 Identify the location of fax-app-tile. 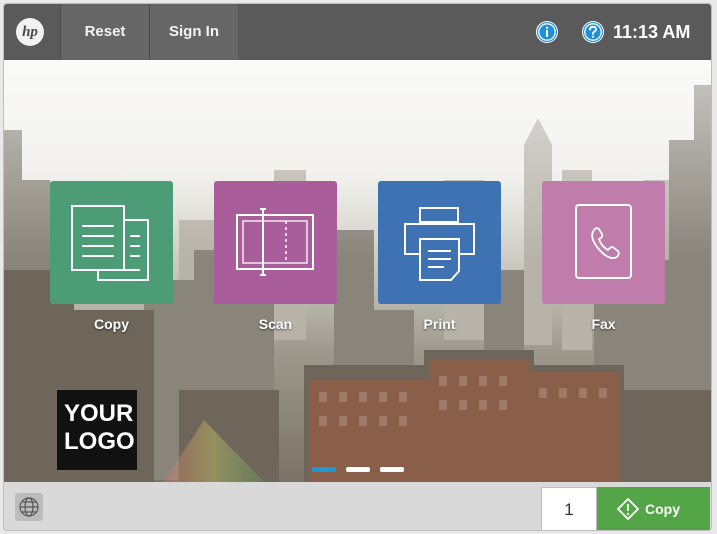
(603, 242).